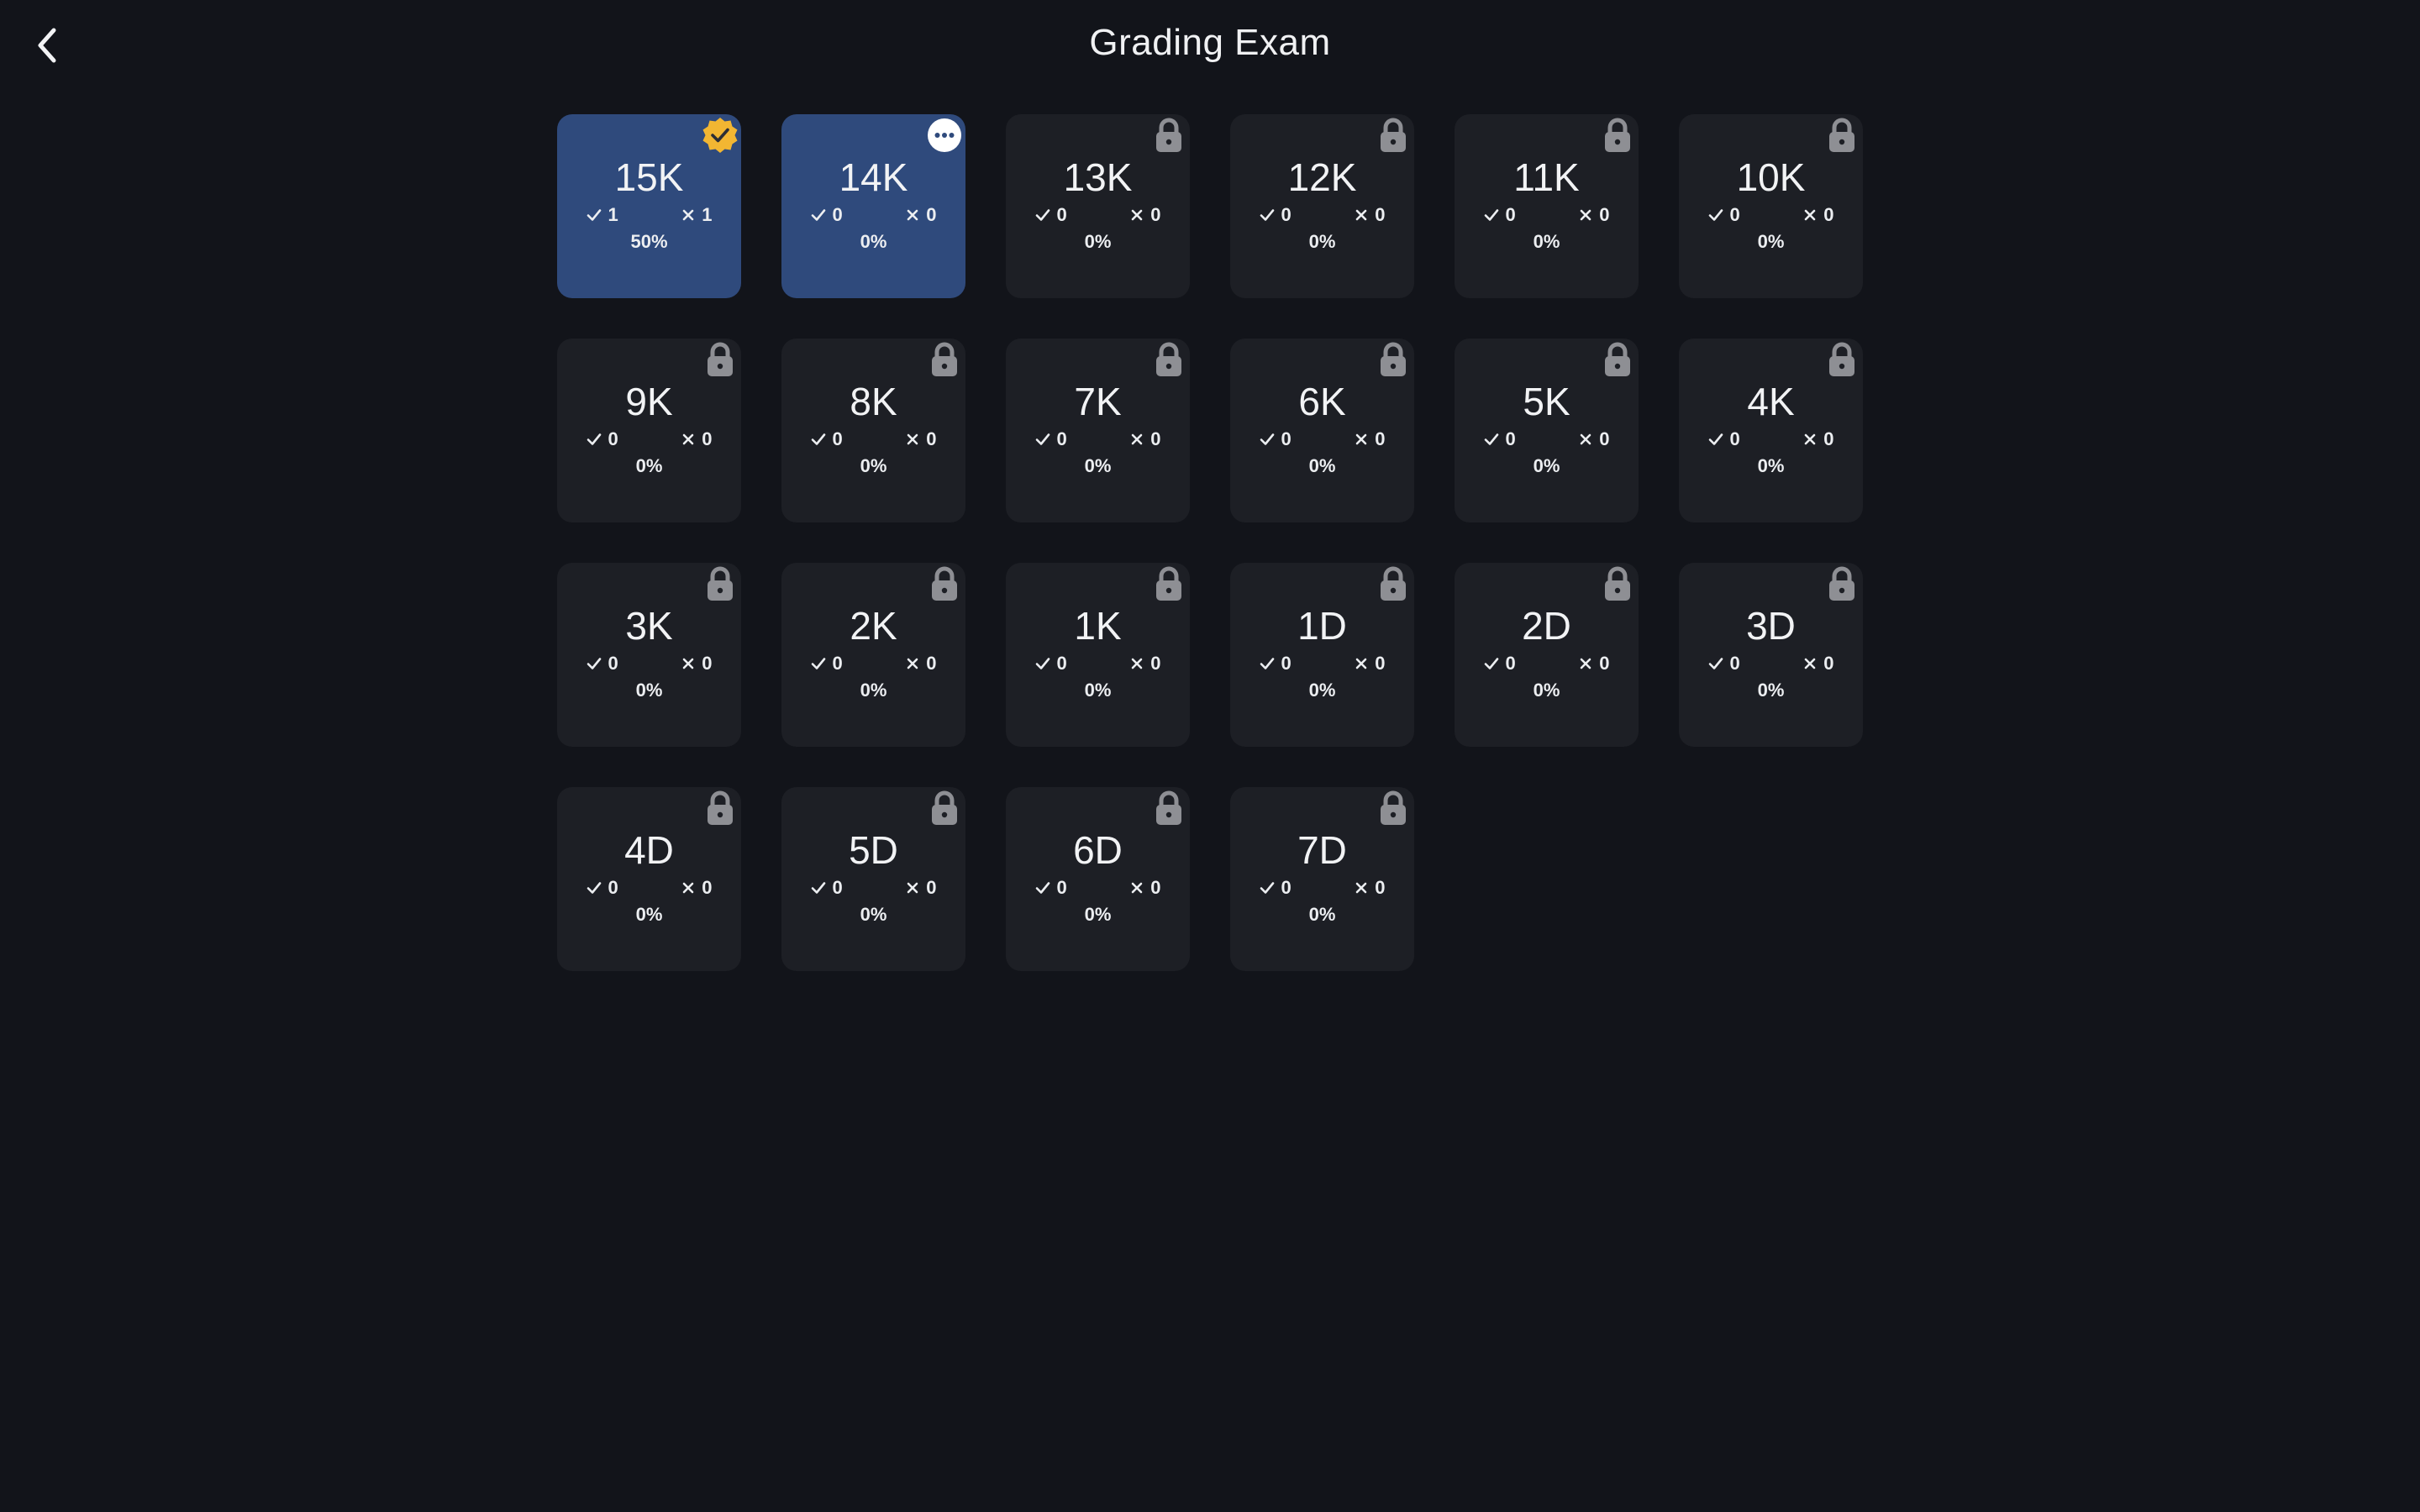  What do you see at coordinates (649, 626) in the screenshot?
I see `level-label: 3K` at bounding box center [649, 626].